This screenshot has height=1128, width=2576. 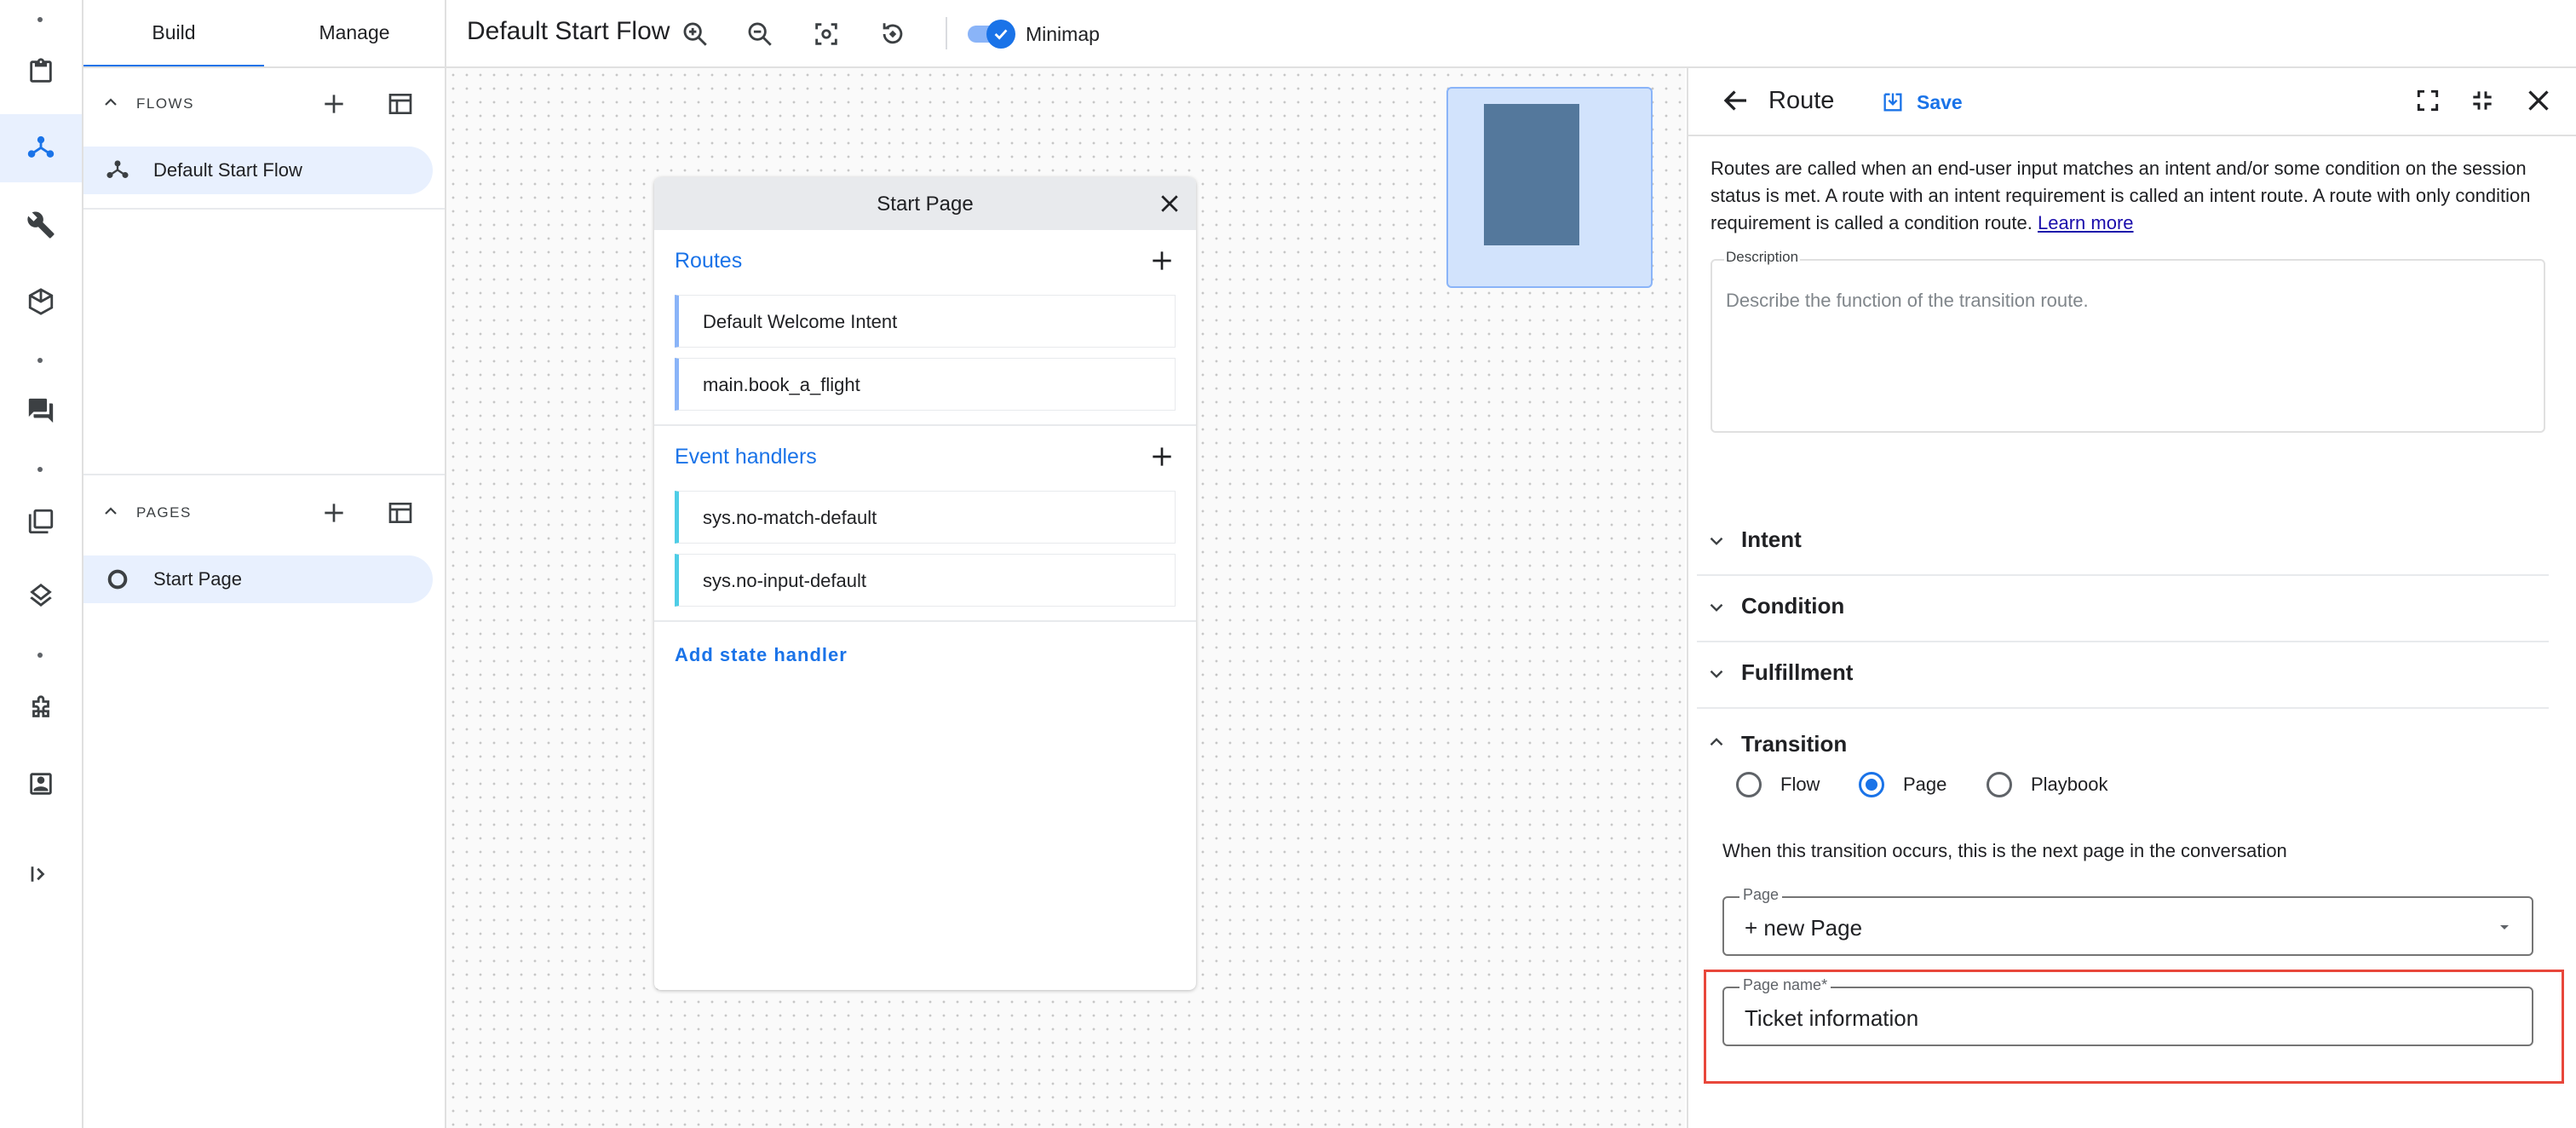 What do you see at coordinates (926, 517) in the screenshot?
I see `event-handler-item: sys.no-match-default` at bounding box center [926, 517].